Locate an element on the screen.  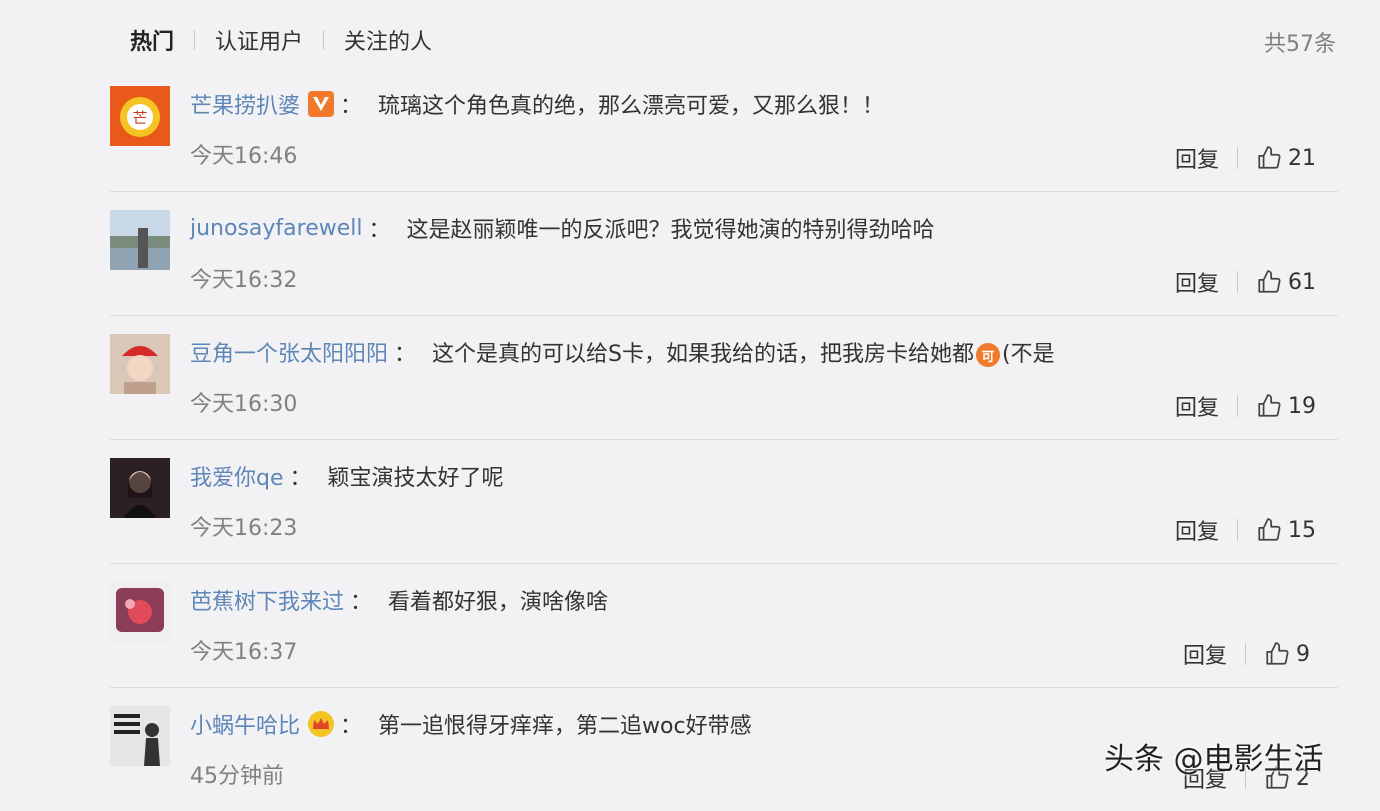
vip-badge-icon is located at coordinates (321, 104).